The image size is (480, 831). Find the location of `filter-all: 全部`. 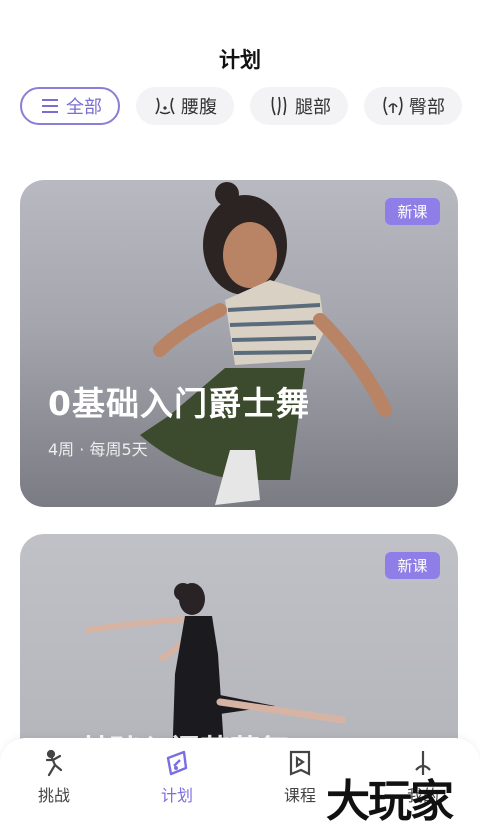

filter-all: 全部 is located at coordinates (70, 106).